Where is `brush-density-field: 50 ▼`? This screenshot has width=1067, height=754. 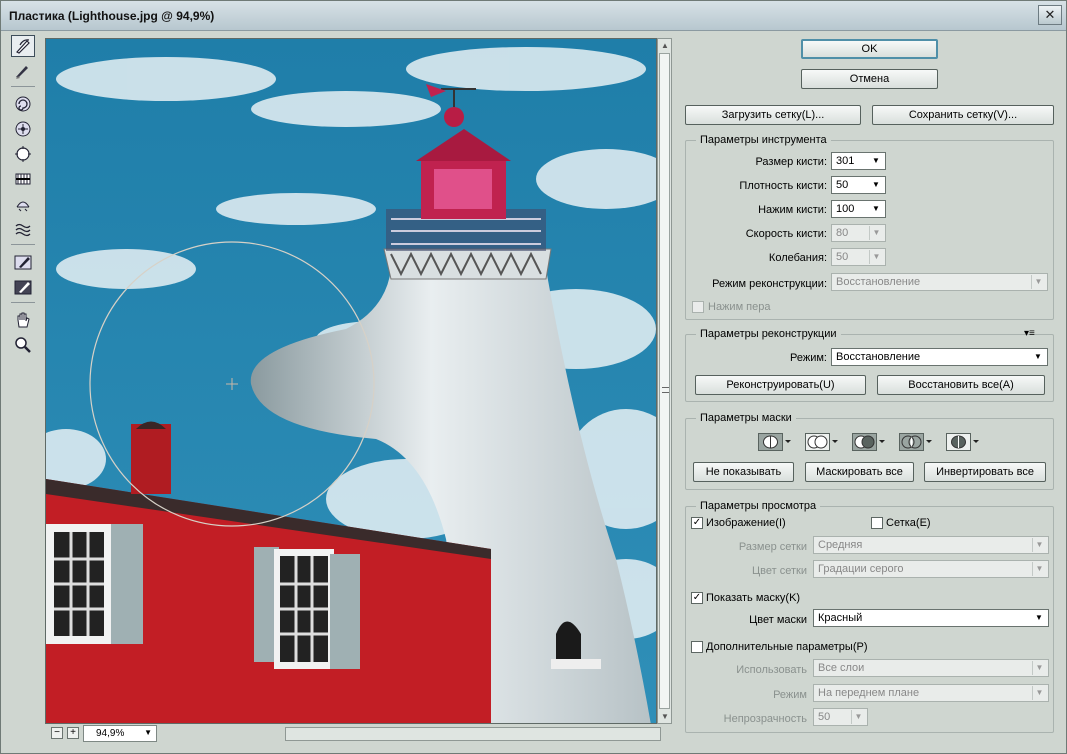 brush-density-field: 50 ▼ is located at coordinates (858, 185).